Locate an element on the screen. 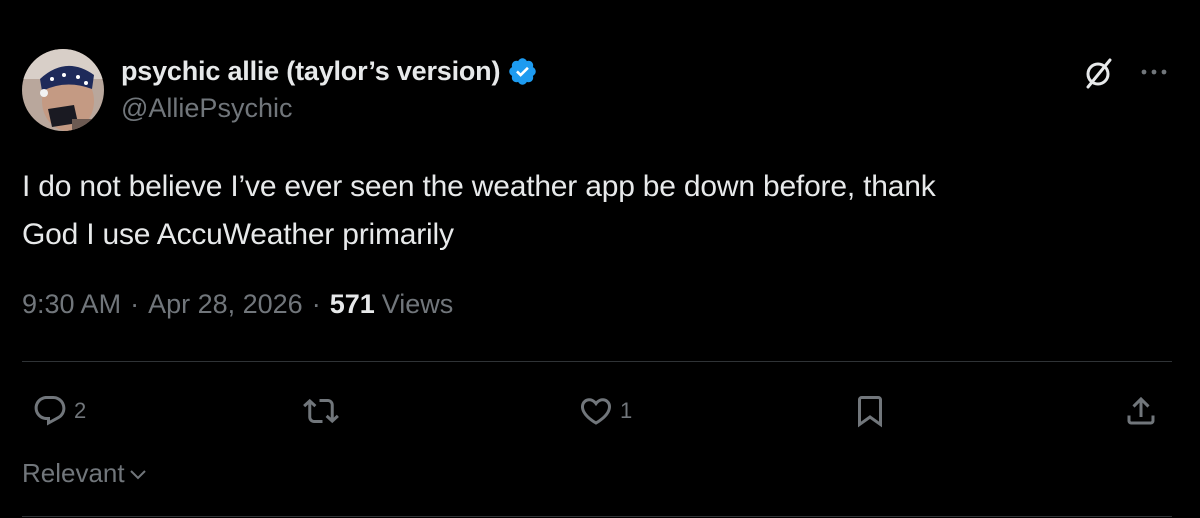  replies-sort-dropdown: Relevant is located at coordinates (85, 473).